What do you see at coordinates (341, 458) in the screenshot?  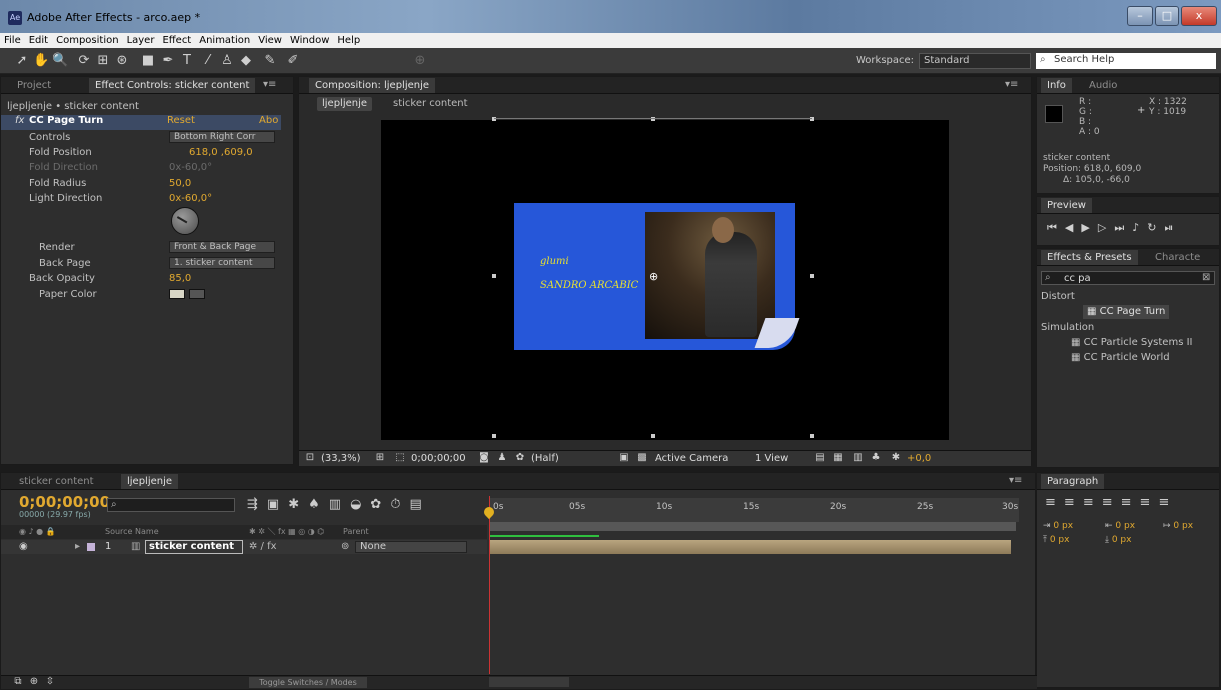 I see `zoom-dropdown: (33,3%)` at bounding box center [341, 458].